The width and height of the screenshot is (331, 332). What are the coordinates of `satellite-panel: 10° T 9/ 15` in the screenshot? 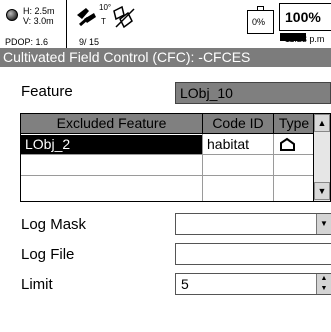 It's located at (89, 24).